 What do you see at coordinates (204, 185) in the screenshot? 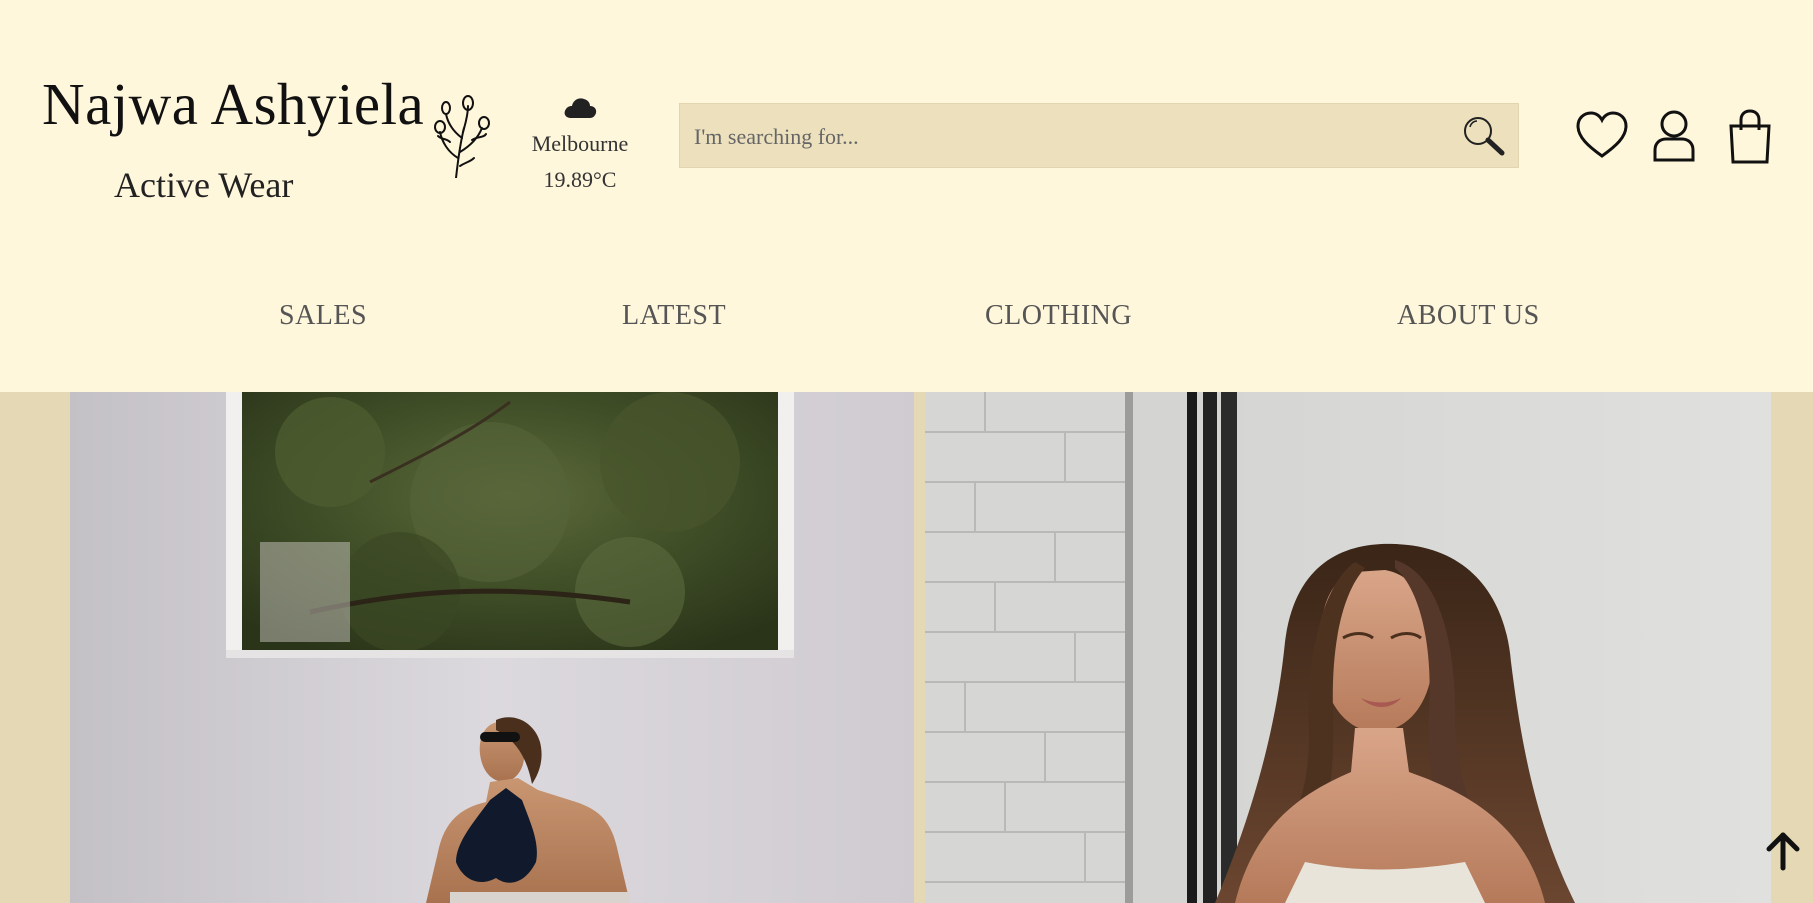
I see `brand-subtitle: Active Wear` at bounding box center [204, 185].